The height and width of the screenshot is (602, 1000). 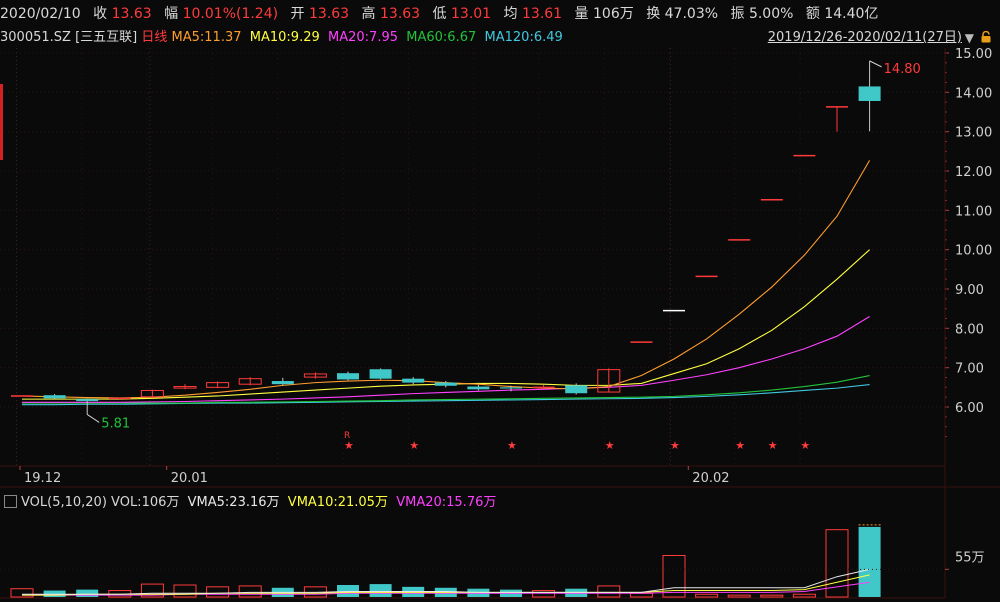 What do you see at coordinates (576, 389) in the screenshot?
I see `candle-17-body` at bounding box center [576, 389].